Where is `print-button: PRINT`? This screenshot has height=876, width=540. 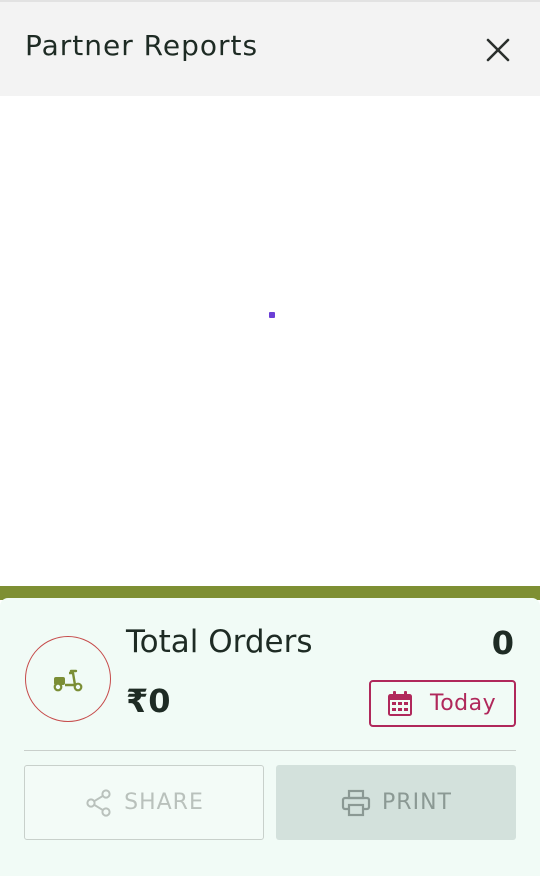
print-button: PRINT is located at coordinates (396, 802).